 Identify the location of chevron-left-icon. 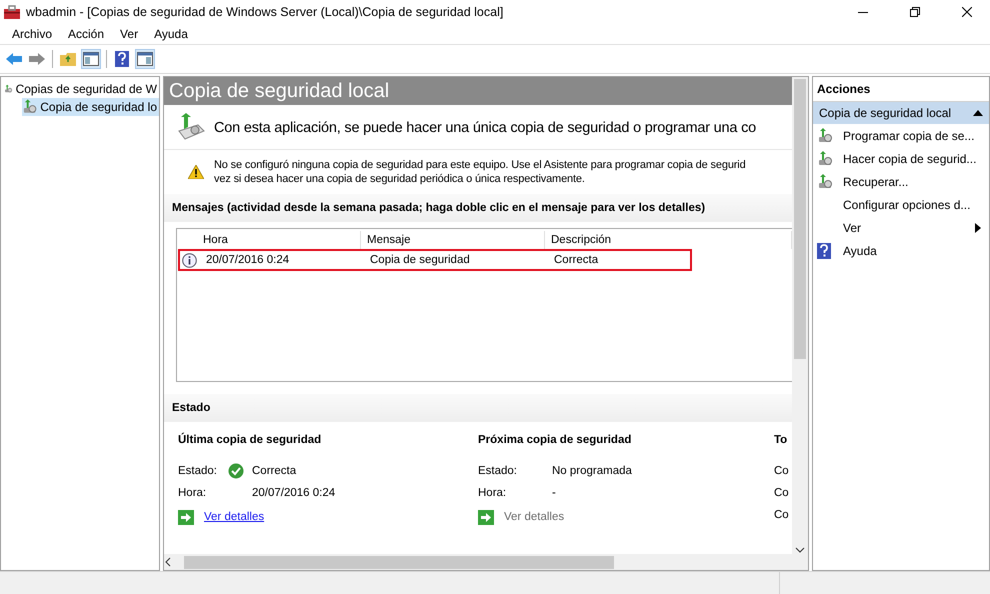
(168, 562).